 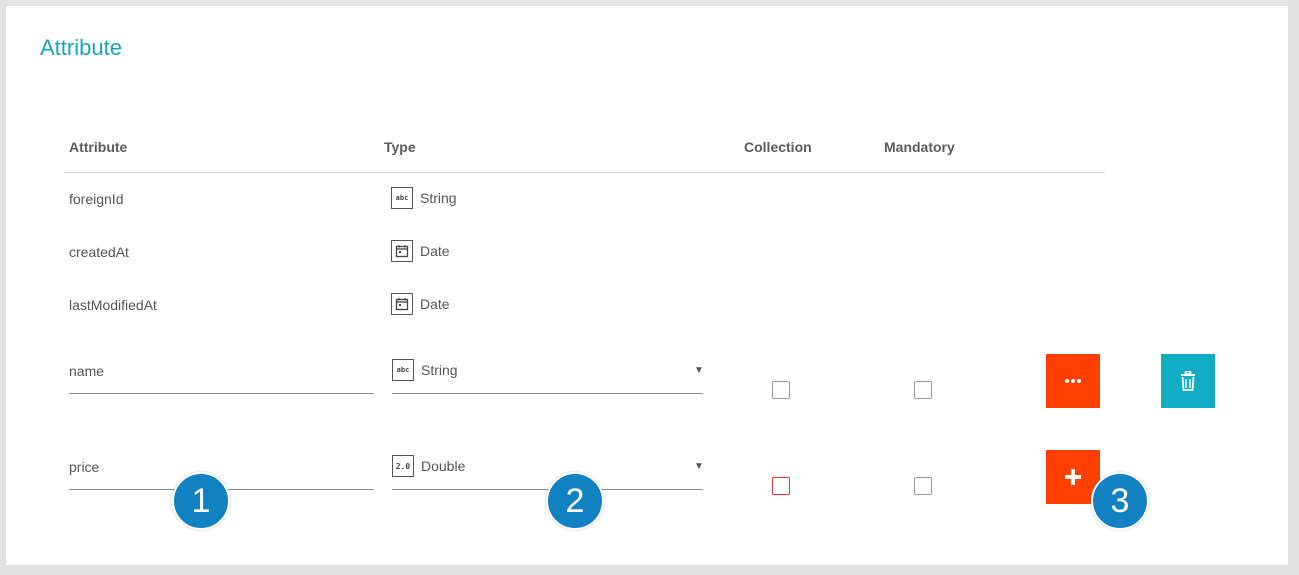 I want to click on attribute-name-value: price, so click(x=84, y=467).